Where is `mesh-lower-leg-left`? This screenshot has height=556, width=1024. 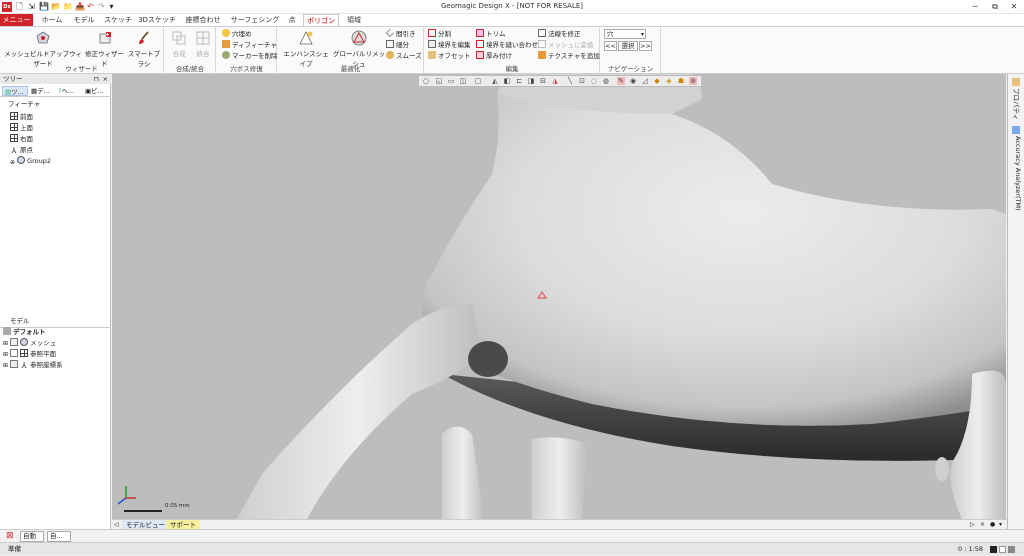 mesh-lower-leg-left is located at coordinates (463, 472).